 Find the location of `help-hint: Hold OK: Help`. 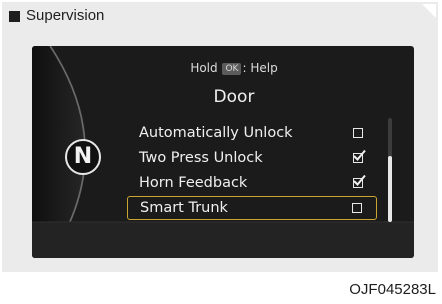

help-hint: Hold OK: Help is located at coordinates (234, 68).